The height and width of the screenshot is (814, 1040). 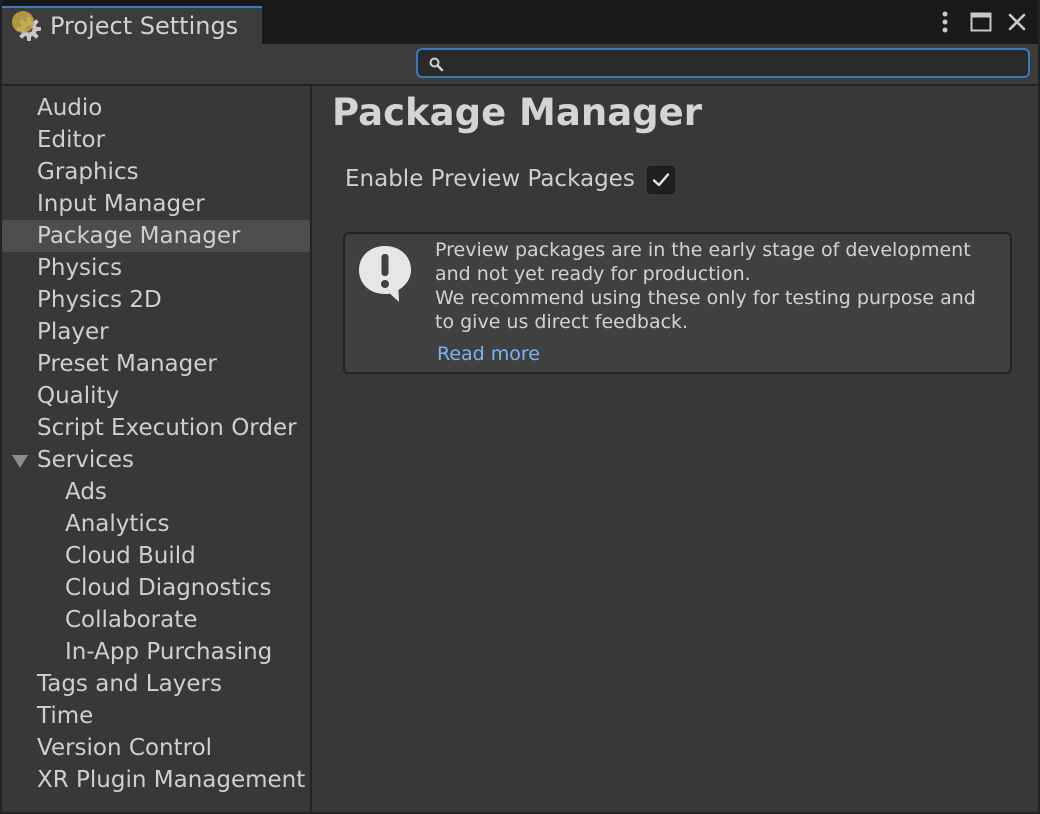 I want to click on toolbar, so click(x=520, y=65).